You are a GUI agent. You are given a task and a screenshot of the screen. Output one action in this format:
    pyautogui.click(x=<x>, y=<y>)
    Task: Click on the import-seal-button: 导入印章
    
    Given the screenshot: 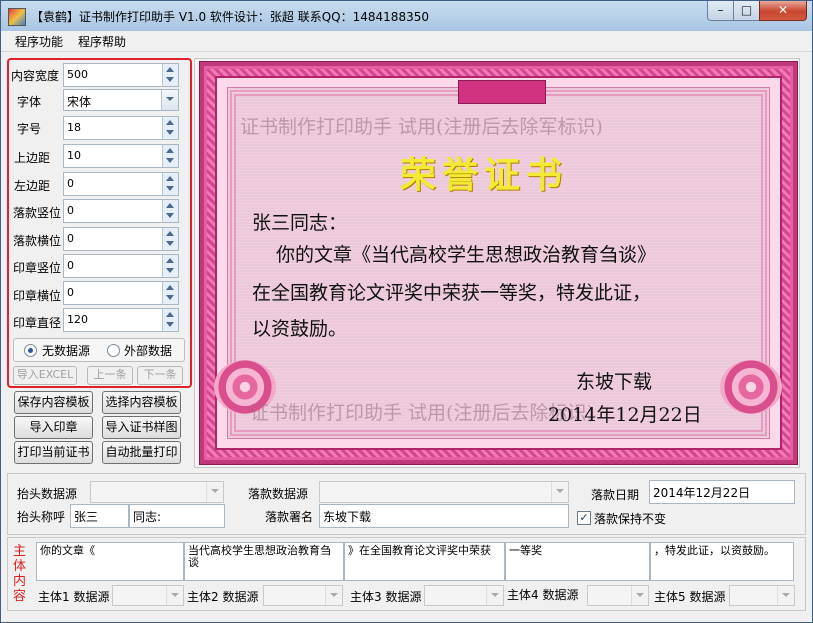 What is the action you would take?
    pyautogui.click(x=53, y=427)
    